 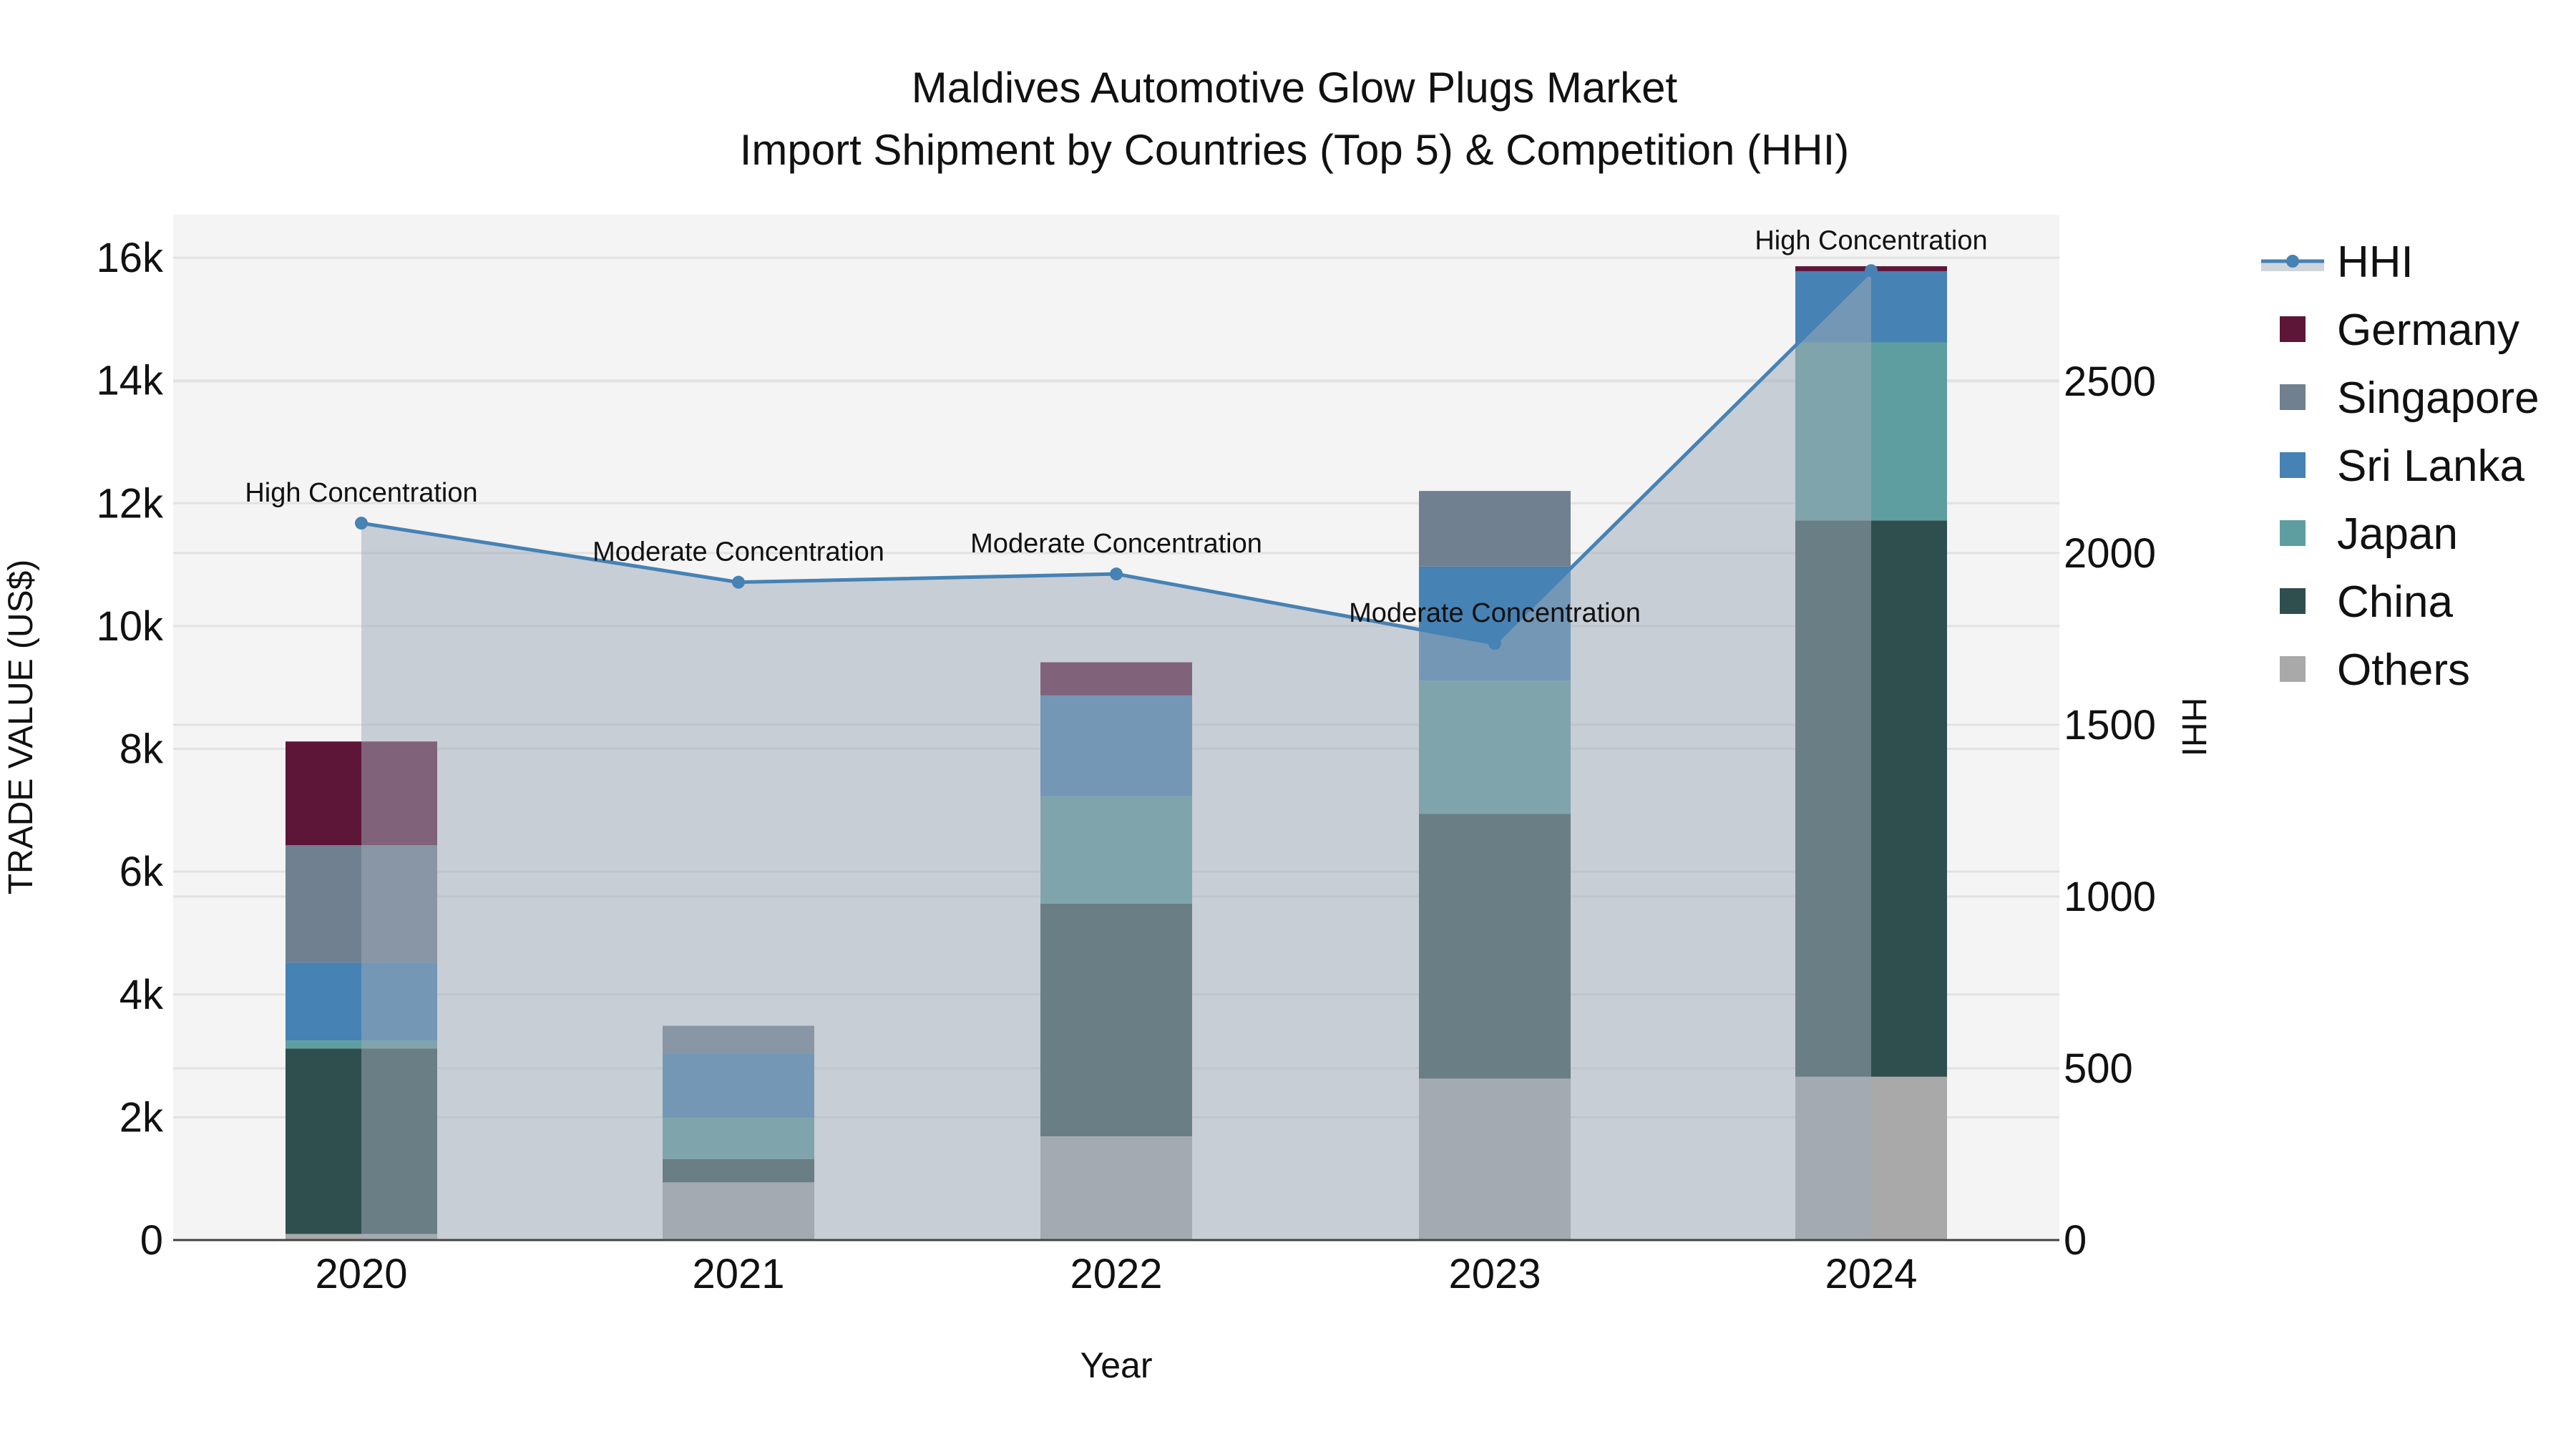 What do you see at coordinates (2293, 601) in the screenshot?
I see `legend-swatch-china` at bounding box center [2293, 601].